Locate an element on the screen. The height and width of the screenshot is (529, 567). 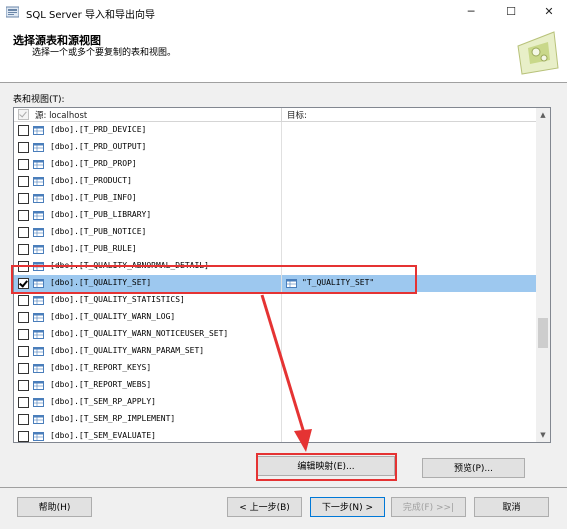
vertical-scrollbar: ▲ ▼ is located at coordinates (543, 275).